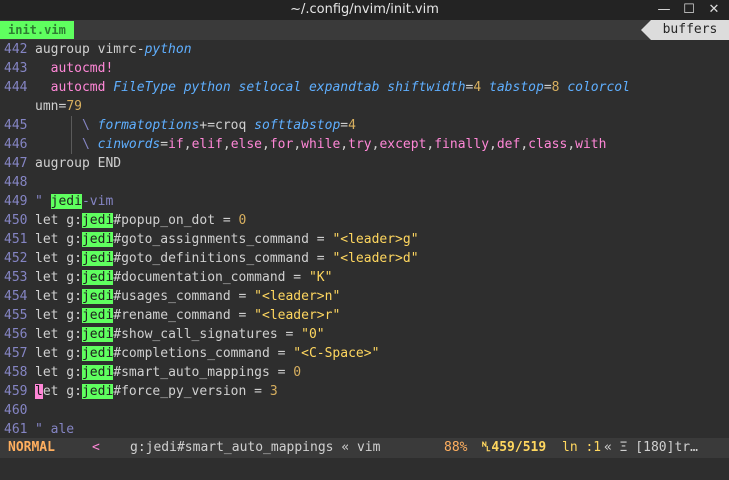 The width and height of the screenshot is (729, 480). I want to click on tabline-separator, so click(646, 30).